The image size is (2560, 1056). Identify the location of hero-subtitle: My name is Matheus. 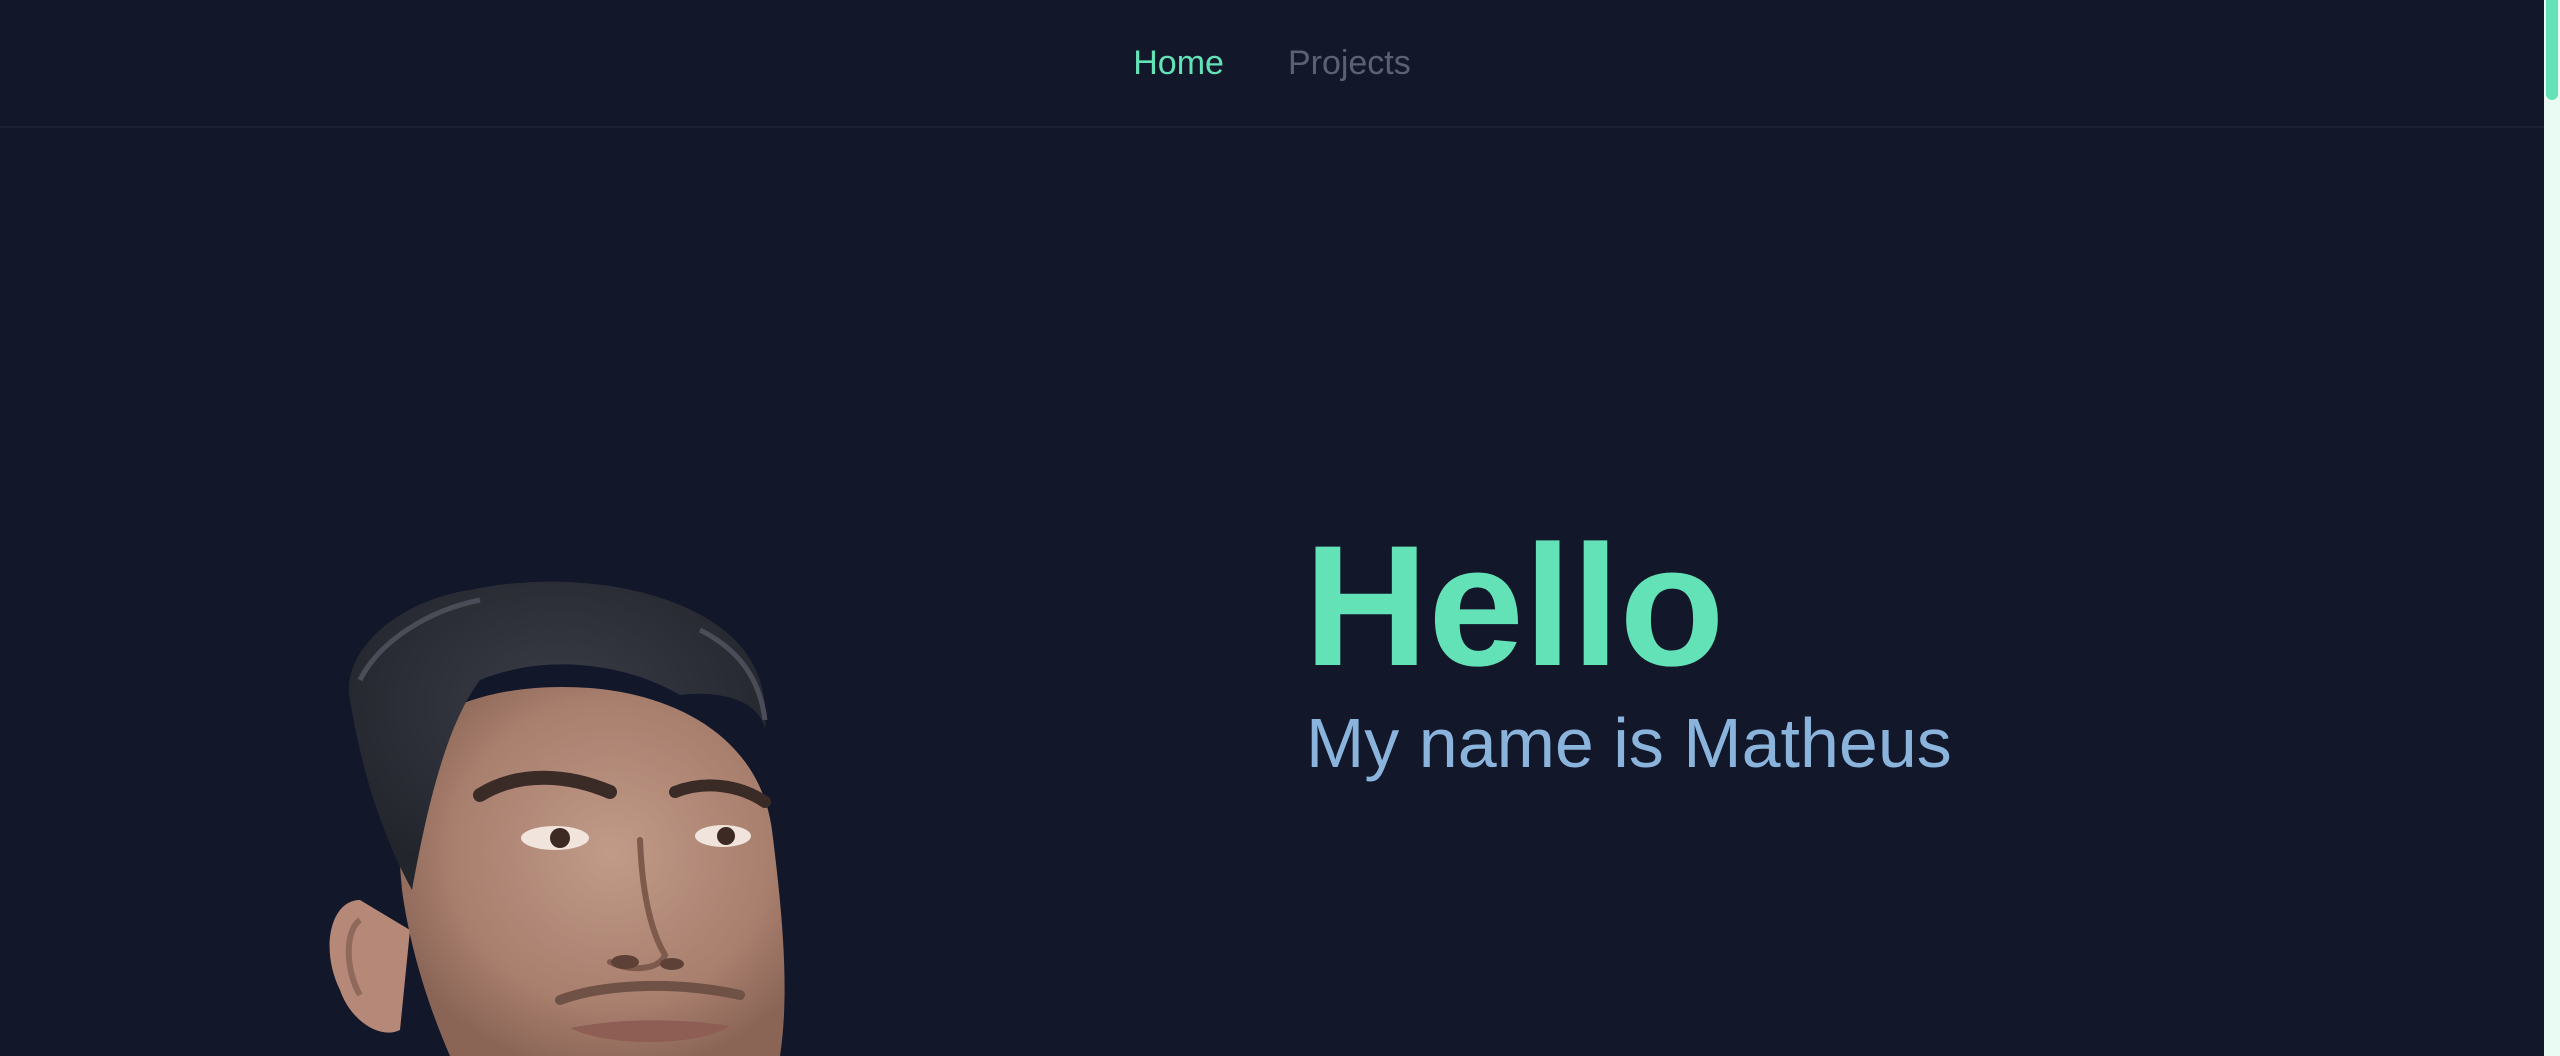
(1629, 743).